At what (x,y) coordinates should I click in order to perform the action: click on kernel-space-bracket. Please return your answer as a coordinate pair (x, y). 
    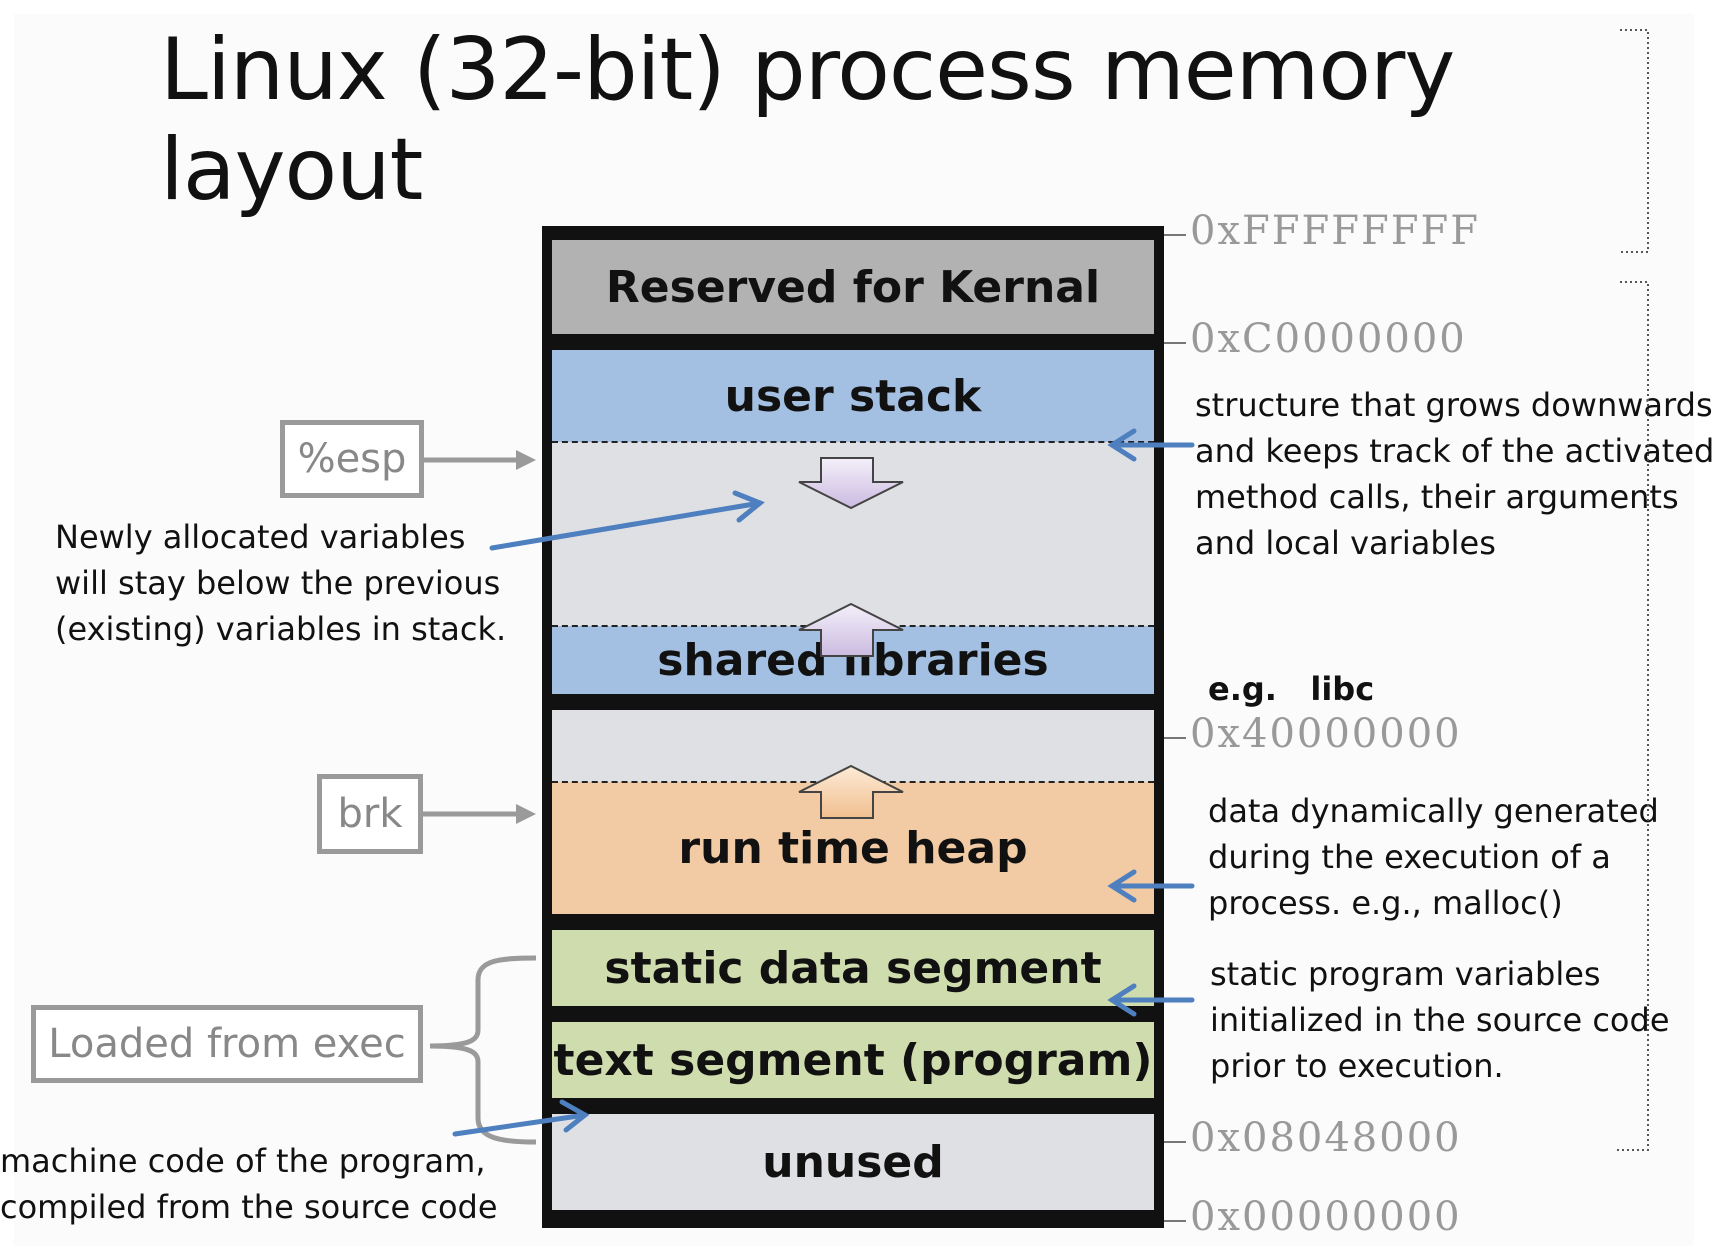
    Looking at the image, I should click on (1634, 141).